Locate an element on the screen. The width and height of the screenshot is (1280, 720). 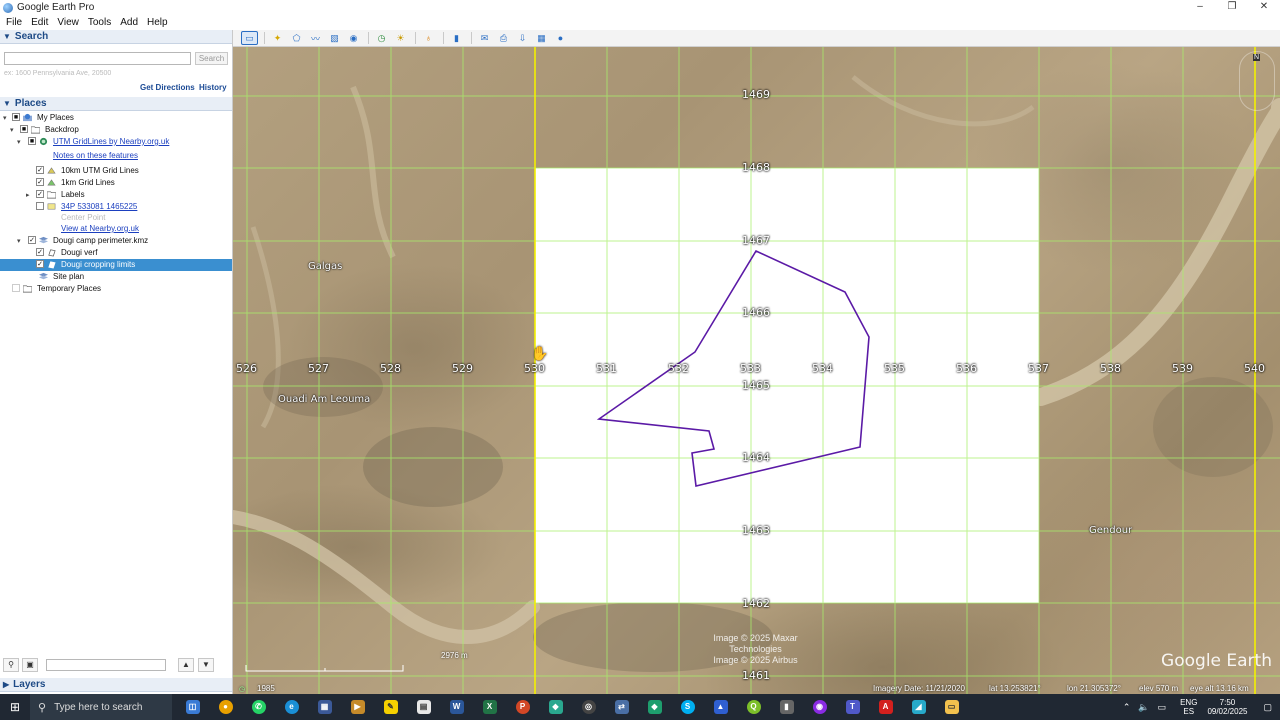
windows-start-icon: ⊞ is located at coordinates (15, 707).